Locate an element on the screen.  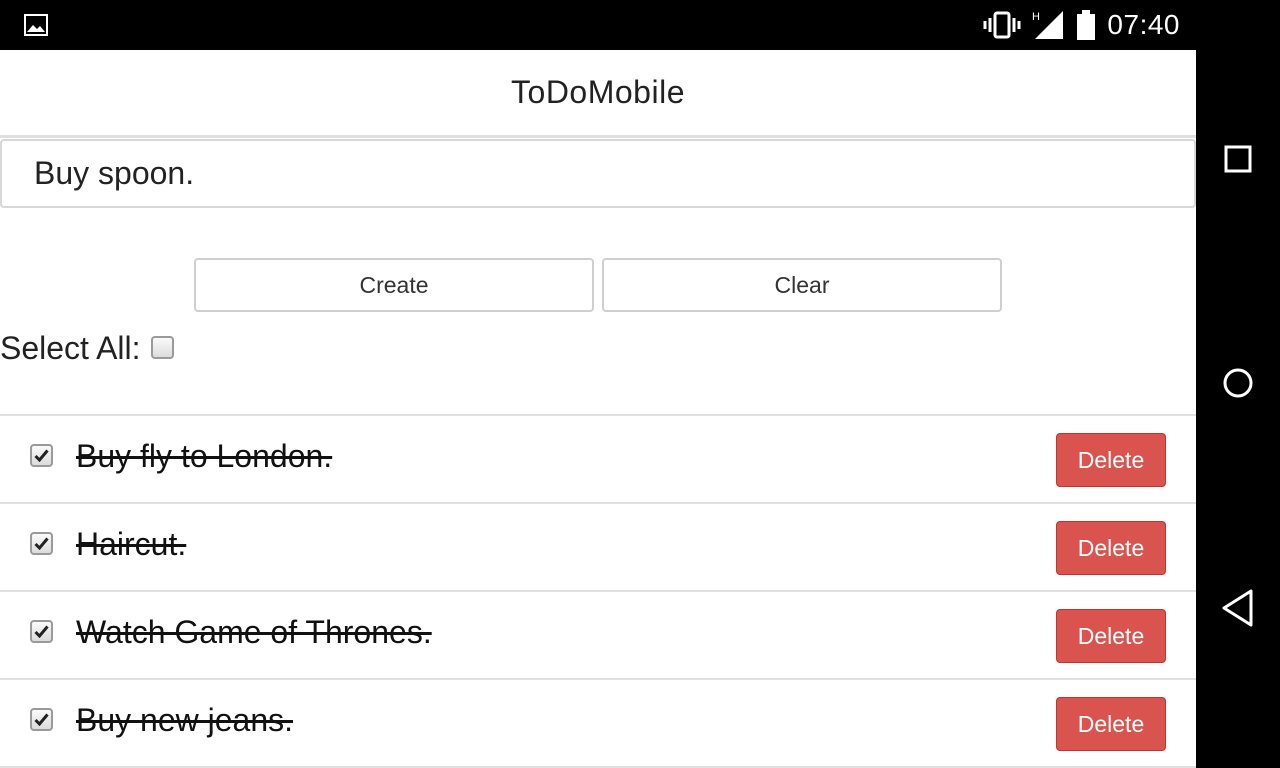
todo-row: Watch Game of Thrones. Delete is located at coordinates (598, 636).